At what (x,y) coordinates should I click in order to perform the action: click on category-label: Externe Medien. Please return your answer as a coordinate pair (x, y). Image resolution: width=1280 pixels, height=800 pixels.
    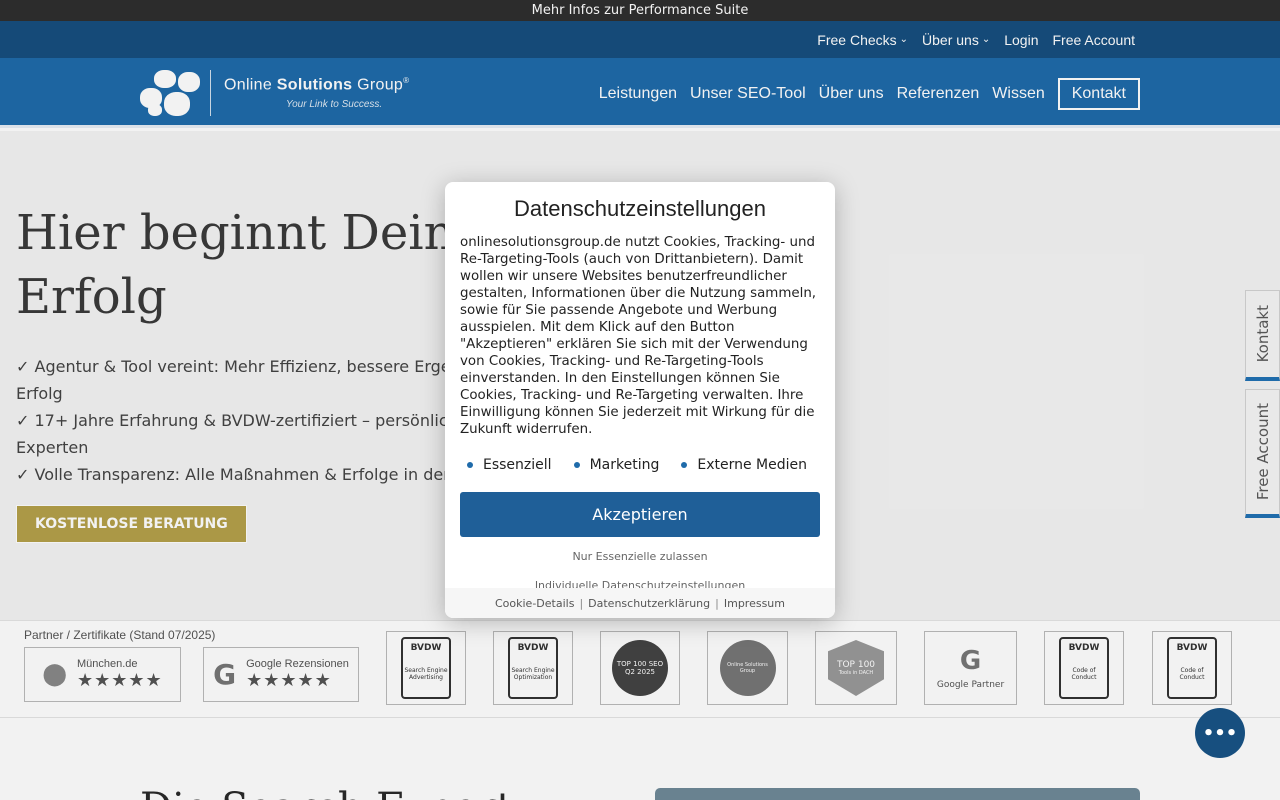
    Looking at the image, I should click on (752, 465).